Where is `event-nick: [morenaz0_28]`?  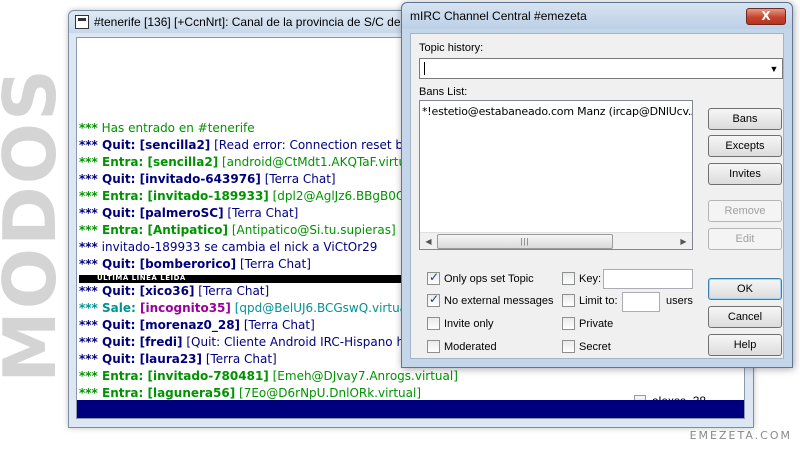
event-nick: [morenaz0_28] is located at coordinates (190, 325).